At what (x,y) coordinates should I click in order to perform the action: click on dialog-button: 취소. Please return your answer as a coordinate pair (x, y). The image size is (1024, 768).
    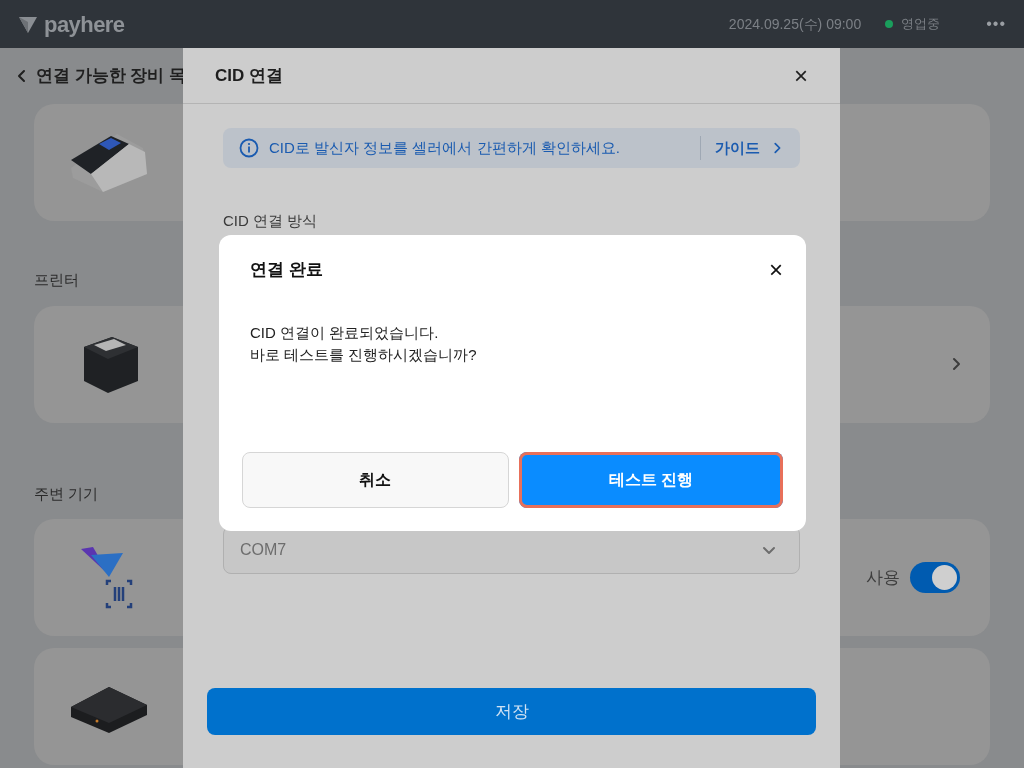
    Looking at the image, I should click on (375, 480).